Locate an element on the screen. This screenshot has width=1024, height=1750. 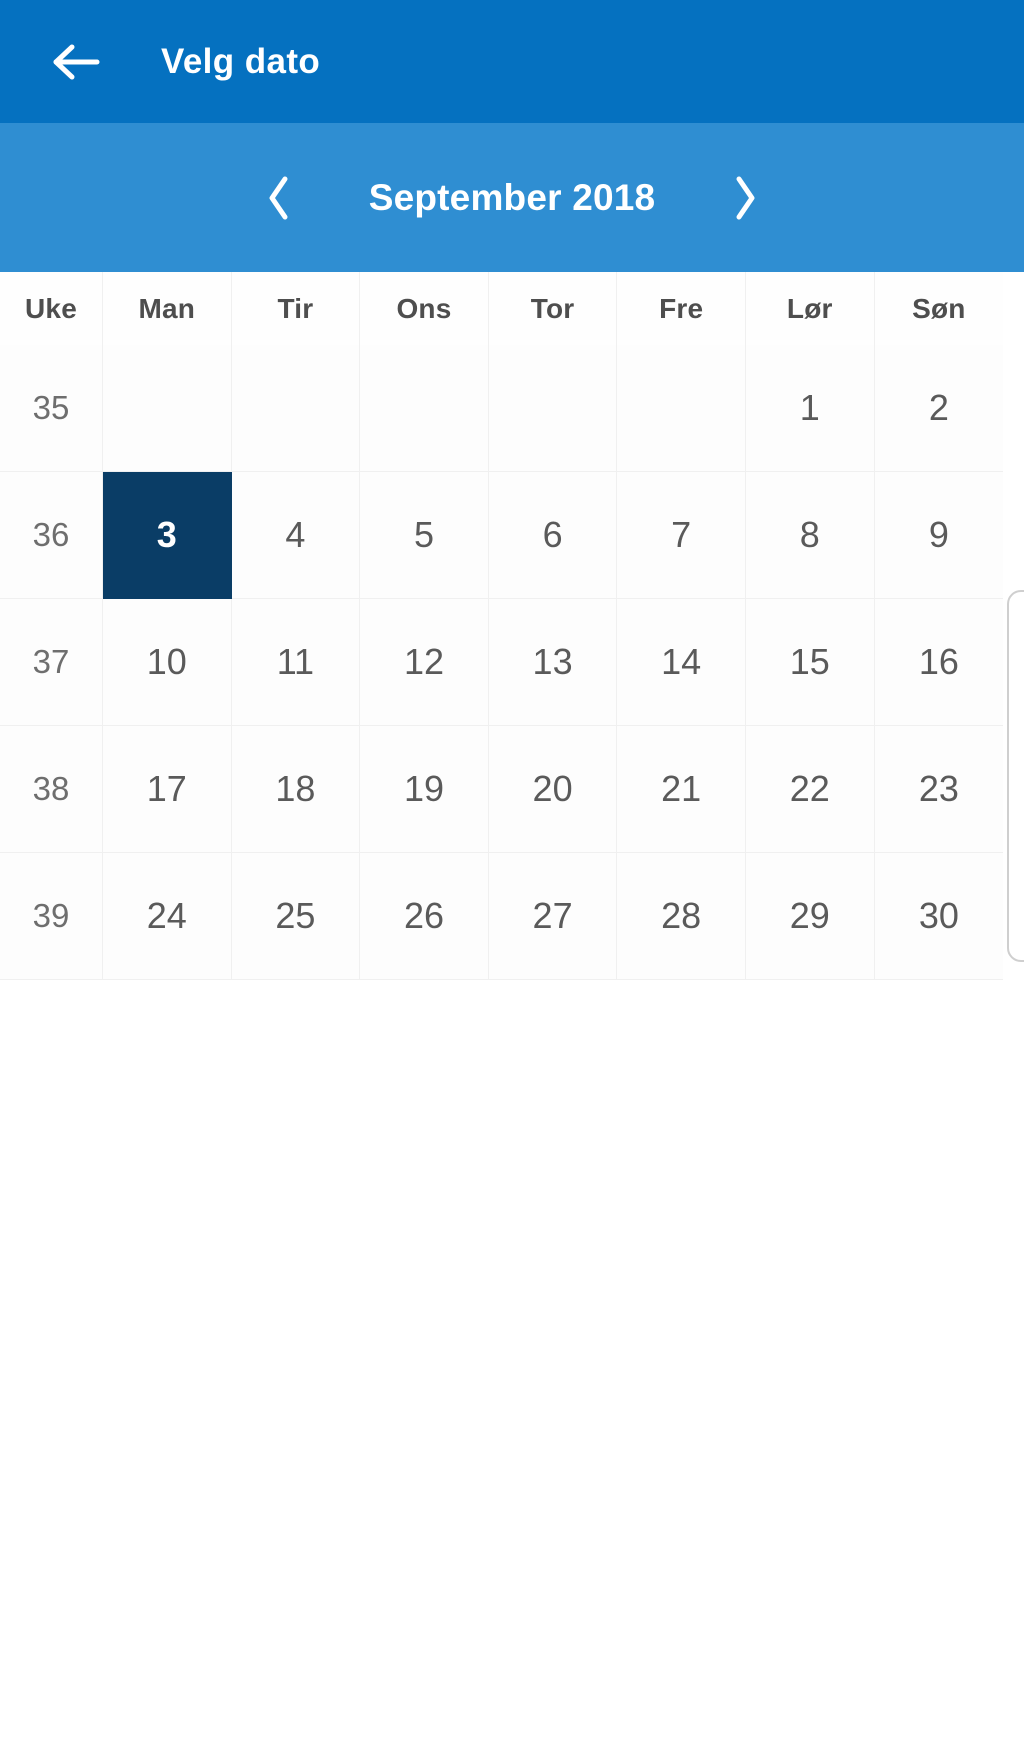
day-cell: 11 is located at coordinates (296, 662).